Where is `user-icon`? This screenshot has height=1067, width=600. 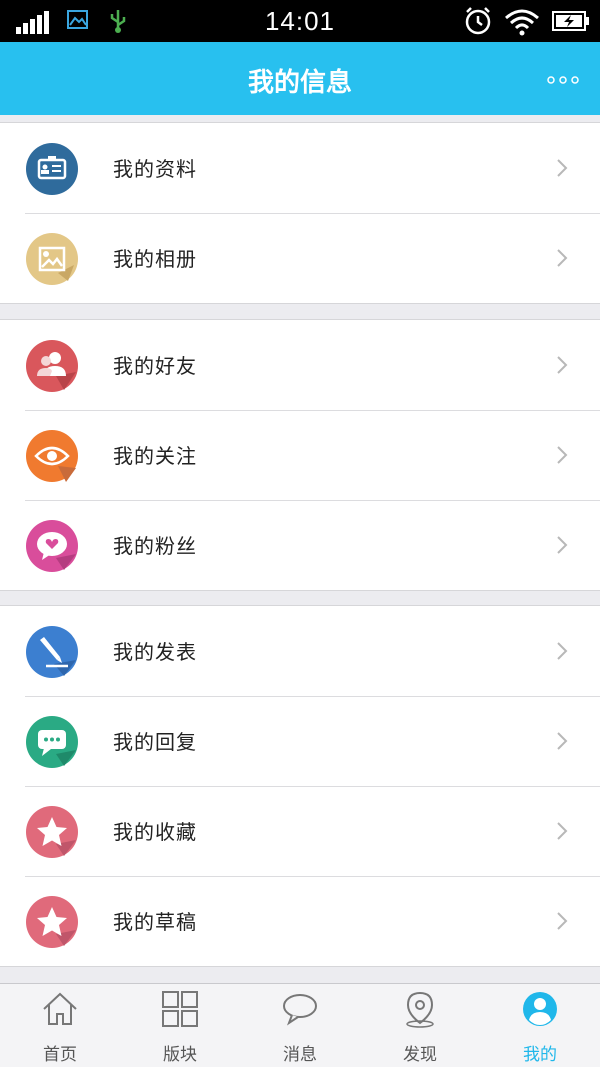
user-icon is located at coordinates (540, 1009).